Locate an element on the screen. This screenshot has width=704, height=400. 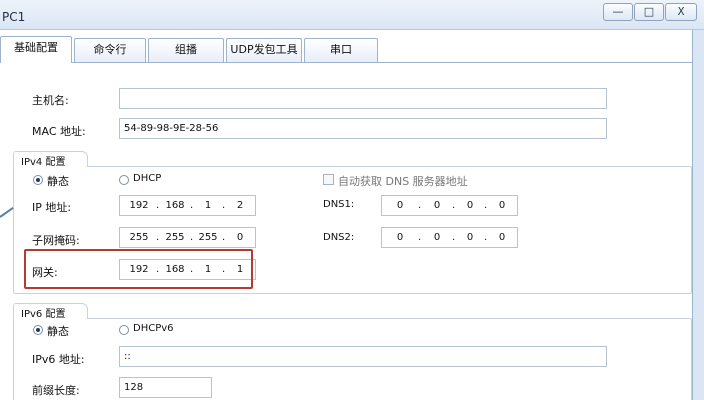
mask-octet-4: 0 is located at coordinates (240, 237).